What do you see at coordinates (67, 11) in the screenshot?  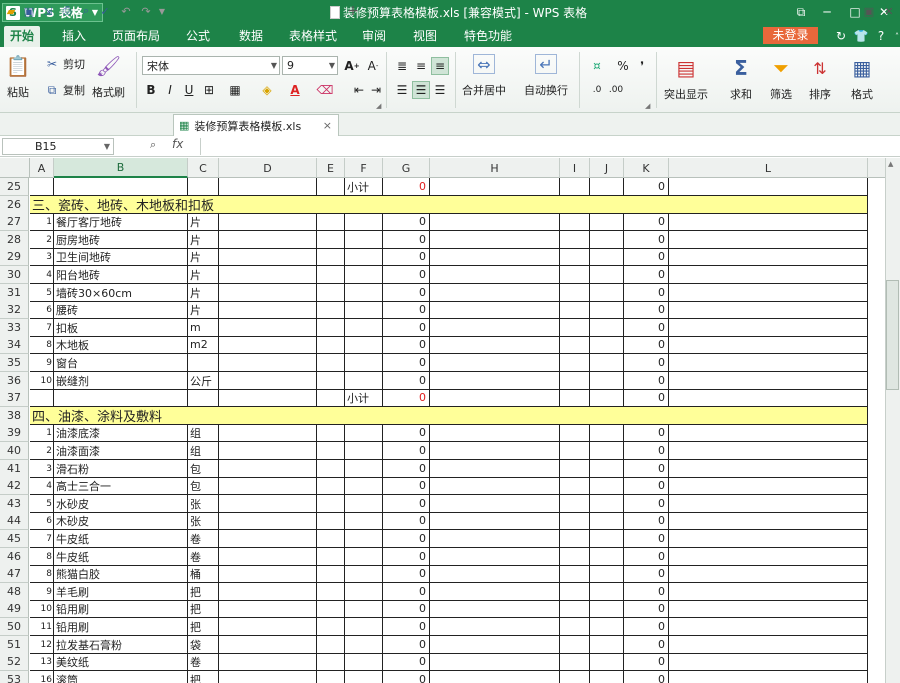 I see `print-icon: ⎙` at bounding box center [67, 11].